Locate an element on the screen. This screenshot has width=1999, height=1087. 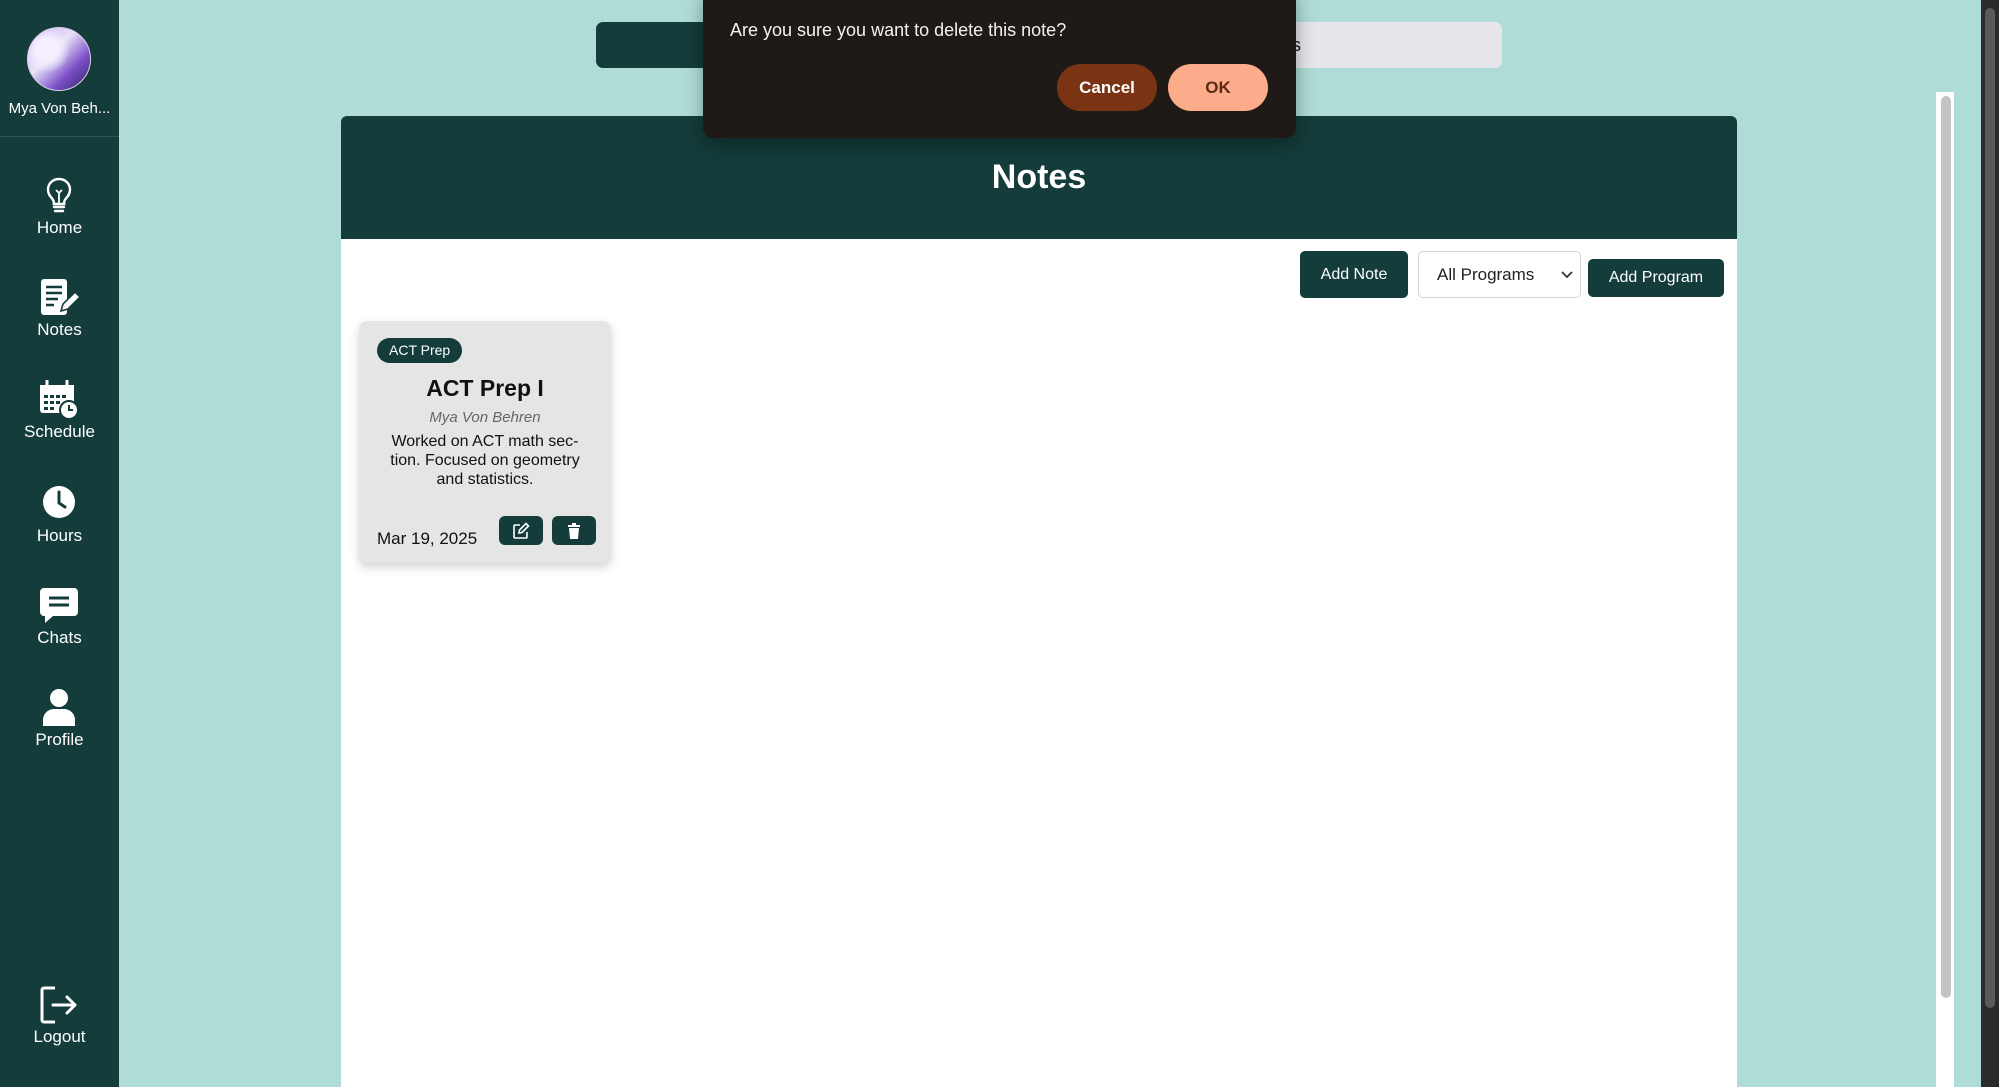
add-program-button: Add Program is located at coordinates (1656, 278).